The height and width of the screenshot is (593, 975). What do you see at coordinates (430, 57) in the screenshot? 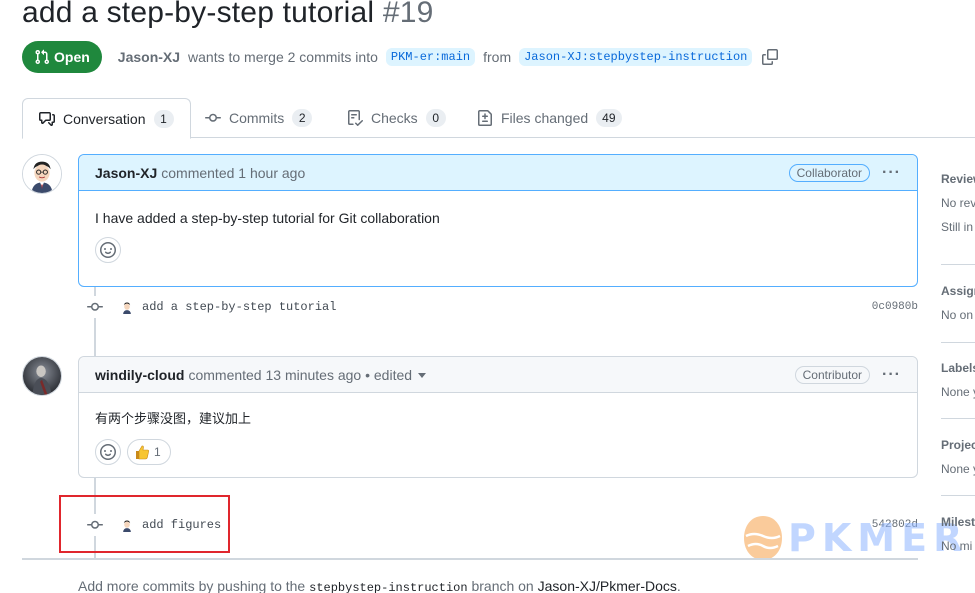
I see `base-branch: PKM-er:main` at bounding box center [430, 57].